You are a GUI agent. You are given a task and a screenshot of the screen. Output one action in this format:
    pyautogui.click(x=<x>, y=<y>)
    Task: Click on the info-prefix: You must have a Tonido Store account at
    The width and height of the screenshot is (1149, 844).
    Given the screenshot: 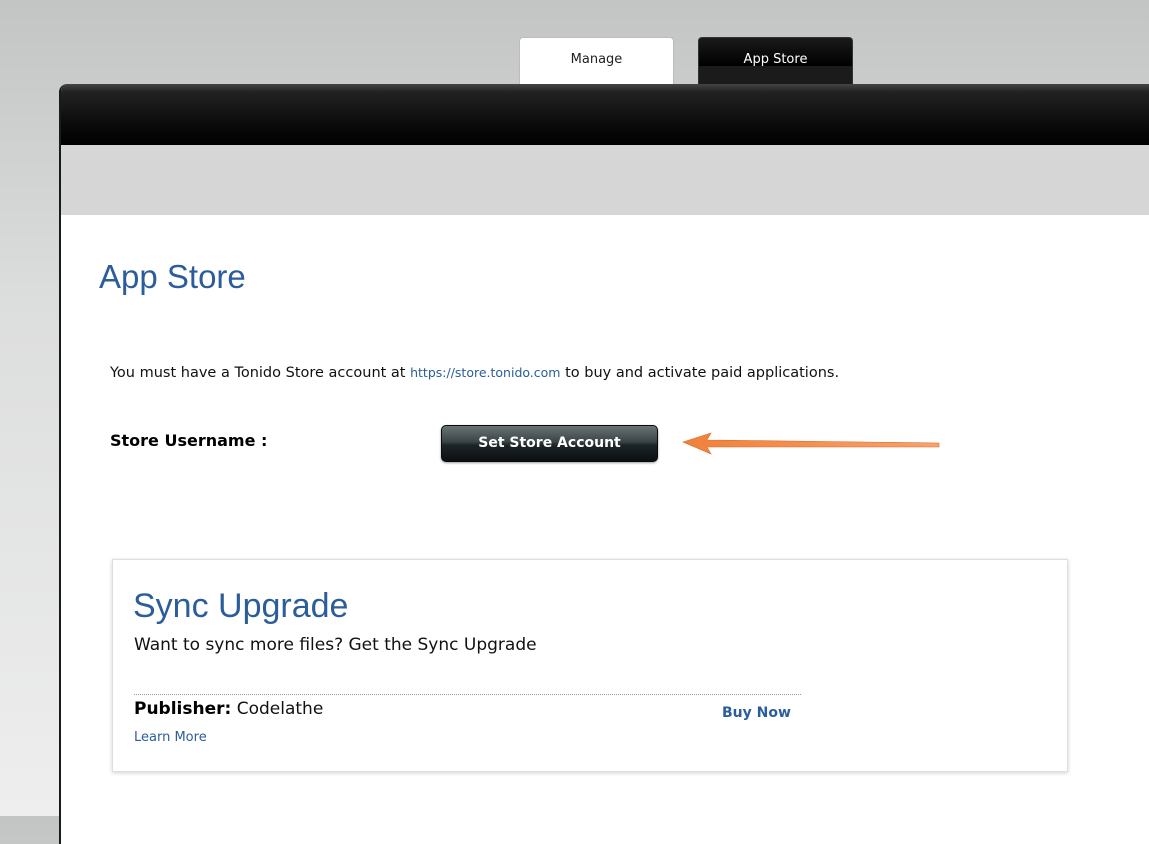 What is the action you would take?
    pyautogui.click(x=260, y=373)
    